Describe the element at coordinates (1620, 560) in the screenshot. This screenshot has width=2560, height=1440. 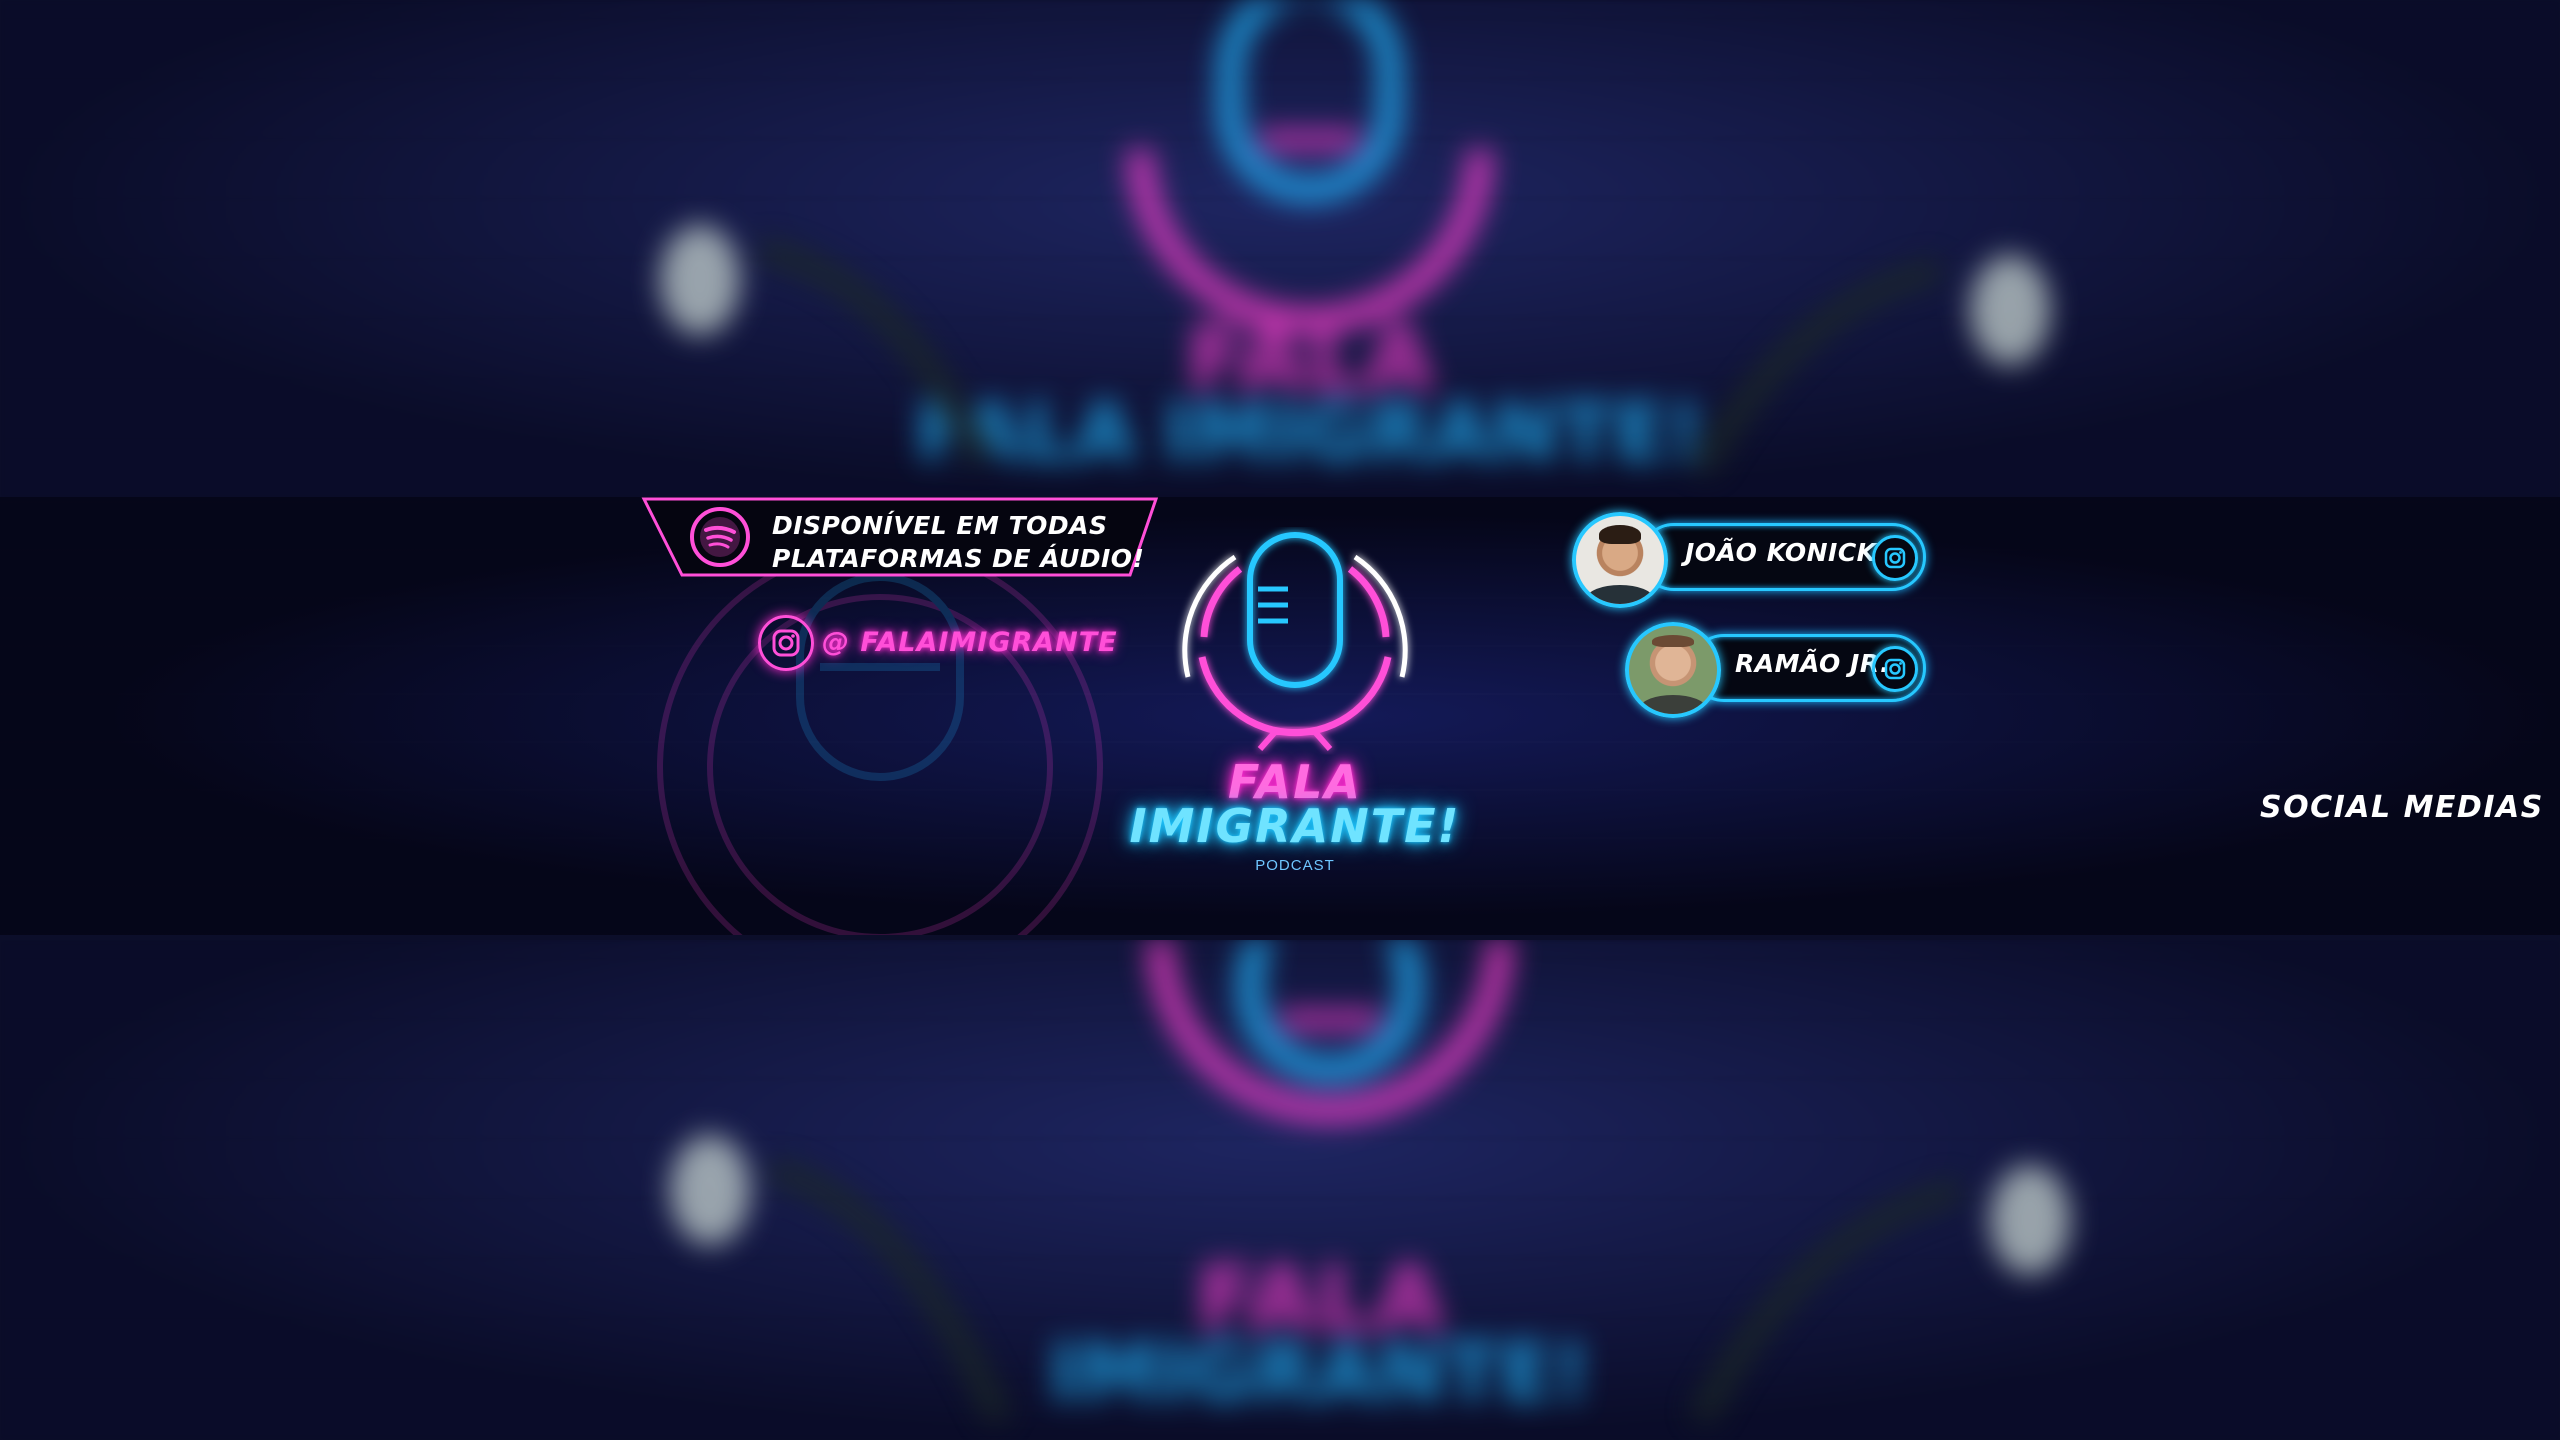
I see `avatar-joao` at that location.